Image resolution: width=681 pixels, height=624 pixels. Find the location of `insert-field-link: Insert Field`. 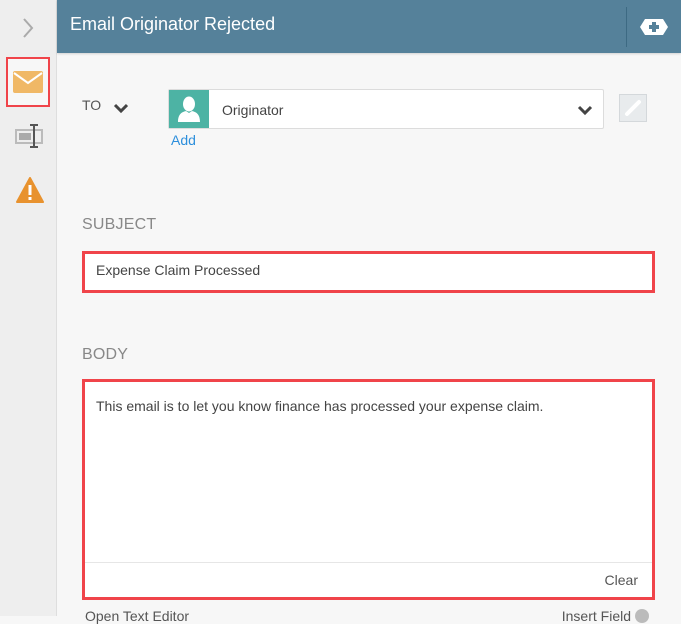

insert-field-link: Insert Field is located at coordinates (605, 616).